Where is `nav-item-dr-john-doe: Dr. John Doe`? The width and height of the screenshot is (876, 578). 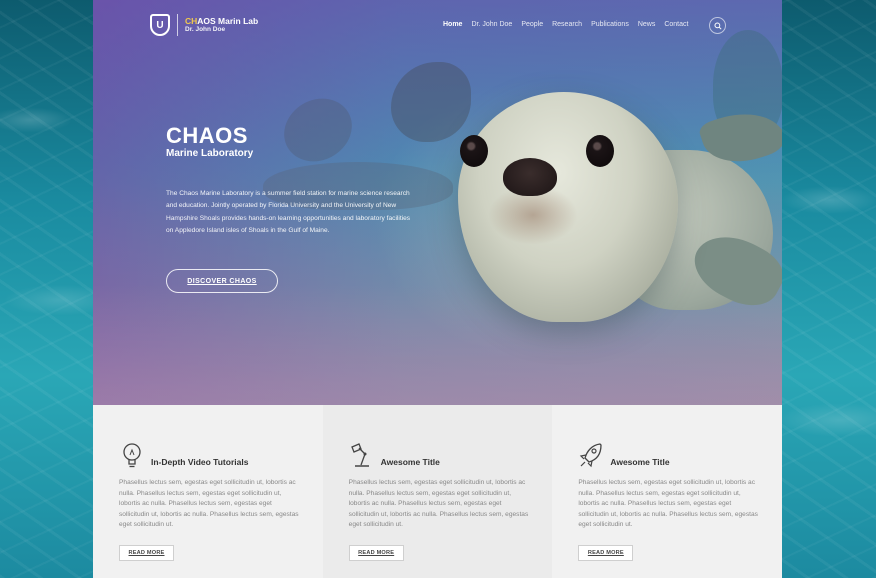 nav-item-dr-john-doe: Dr. John Doe is located at coordinates (491, 24).